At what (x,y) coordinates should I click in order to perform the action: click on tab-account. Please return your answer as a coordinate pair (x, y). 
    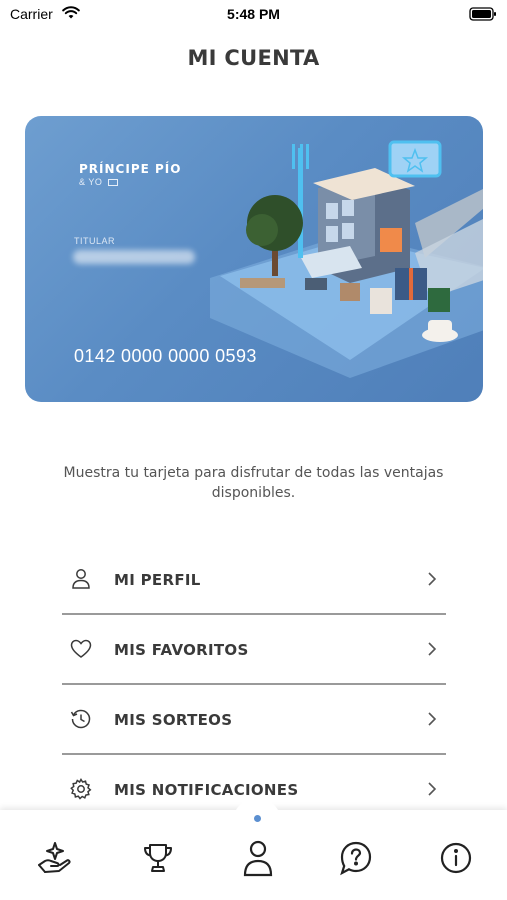
    Looking at the image, I should click on (258, 860).